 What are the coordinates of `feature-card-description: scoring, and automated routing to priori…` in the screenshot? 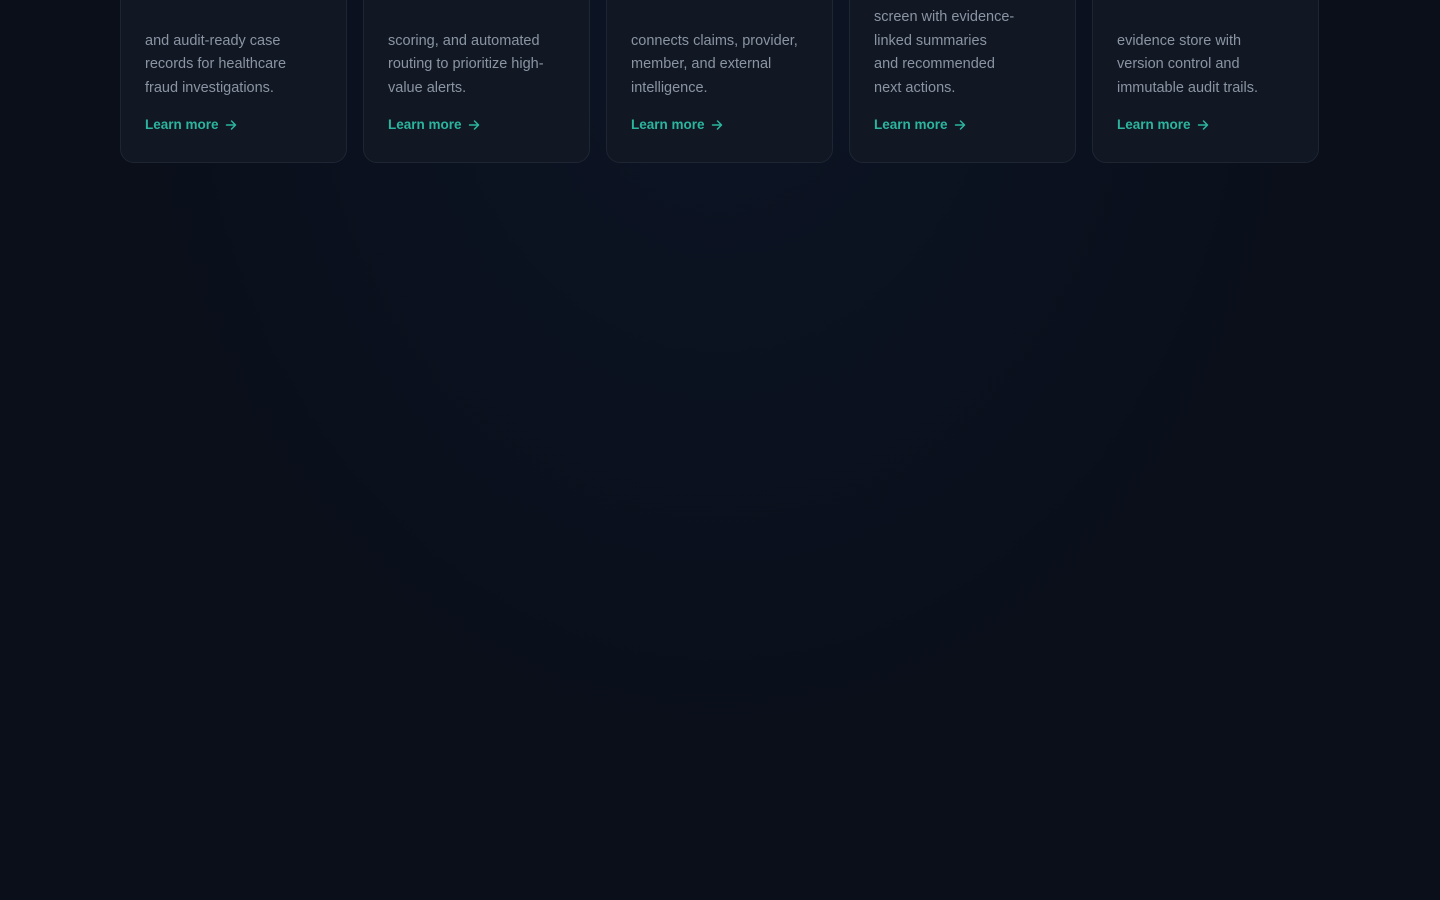 It's located at (478, 65).